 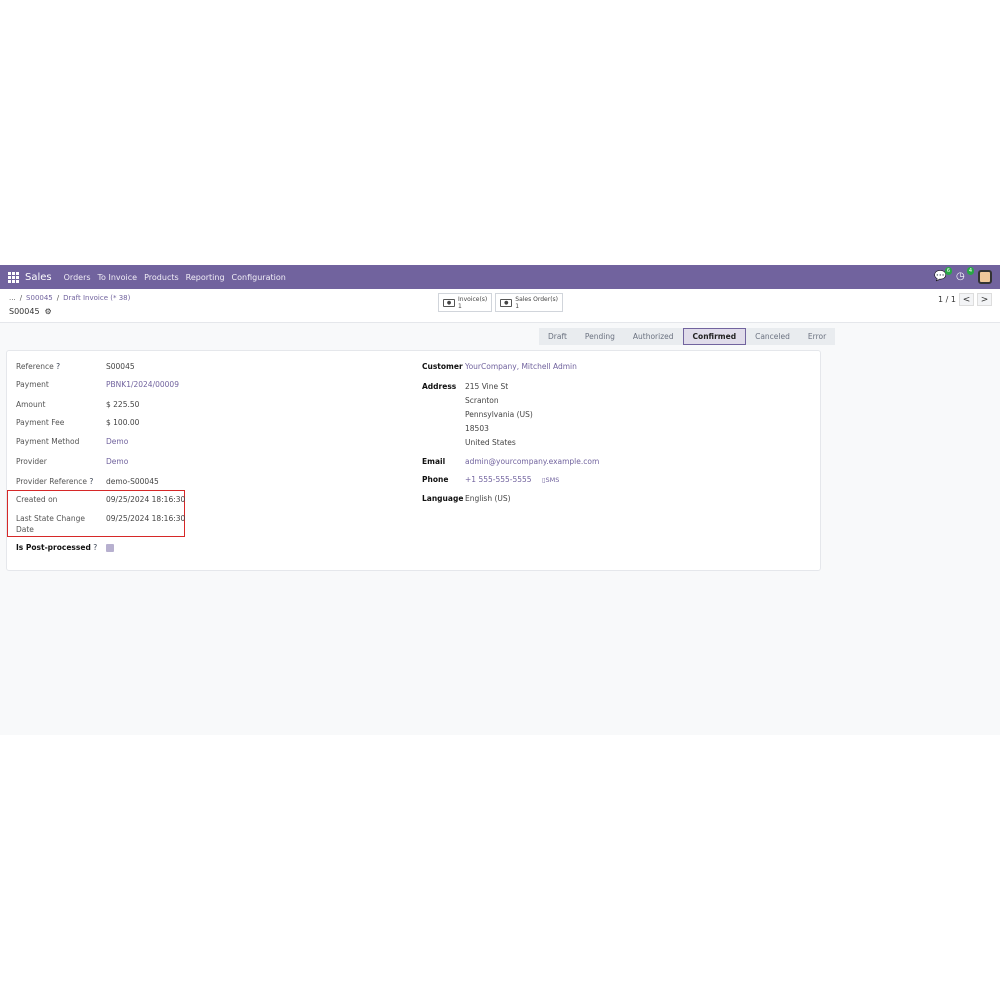 I want to click on activities-icon: ◷ 4, so click(x=965, y=275).